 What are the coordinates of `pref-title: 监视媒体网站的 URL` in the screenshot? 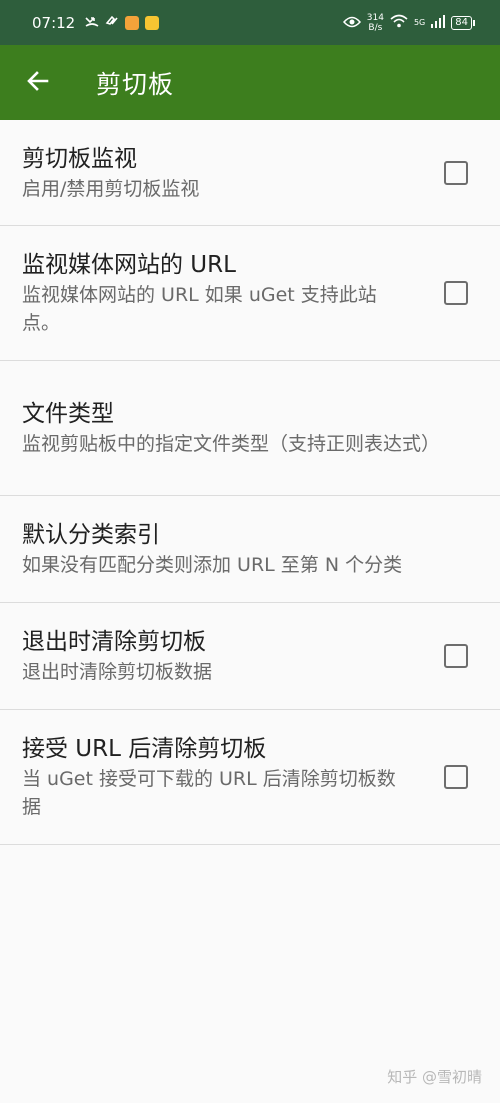 It's located at (129, 265).